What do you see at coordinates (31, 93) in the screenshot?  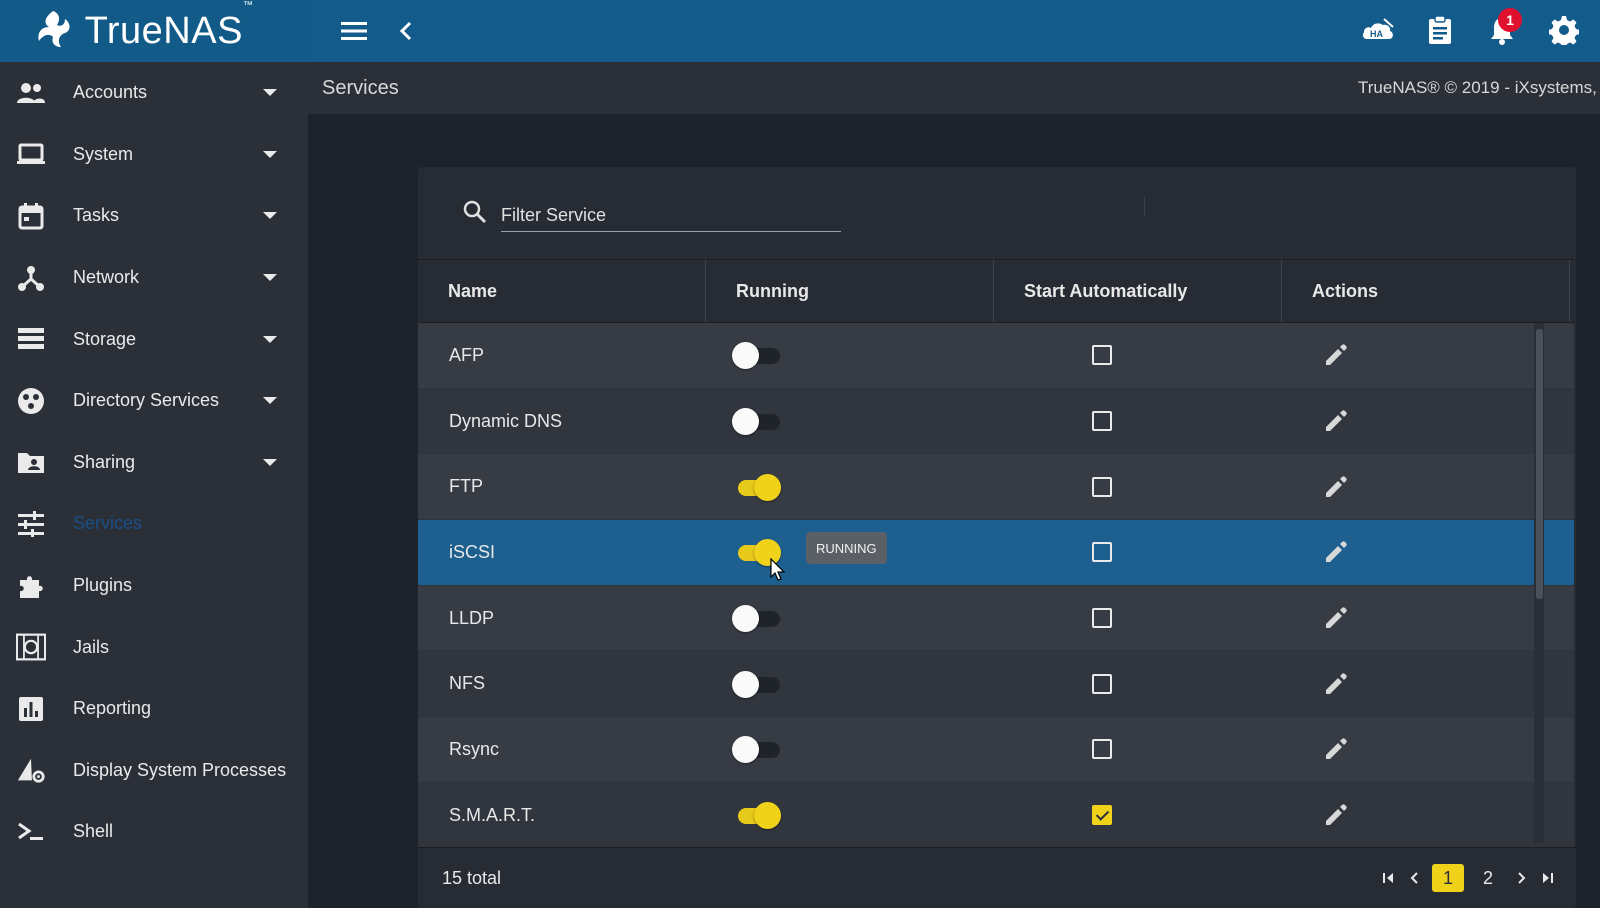 I see `accounts-icon` at bounding box center [31, 93].